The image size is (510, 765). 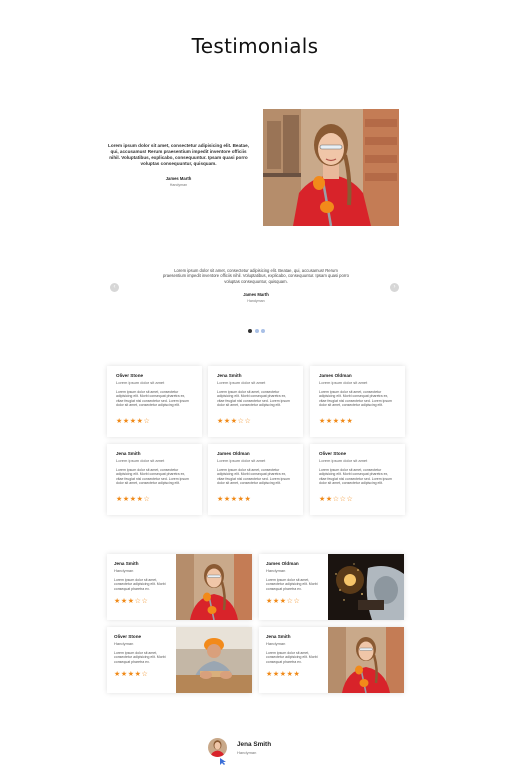 I want to click on featured-author-name: James Marth, so click(x=178, y=178).